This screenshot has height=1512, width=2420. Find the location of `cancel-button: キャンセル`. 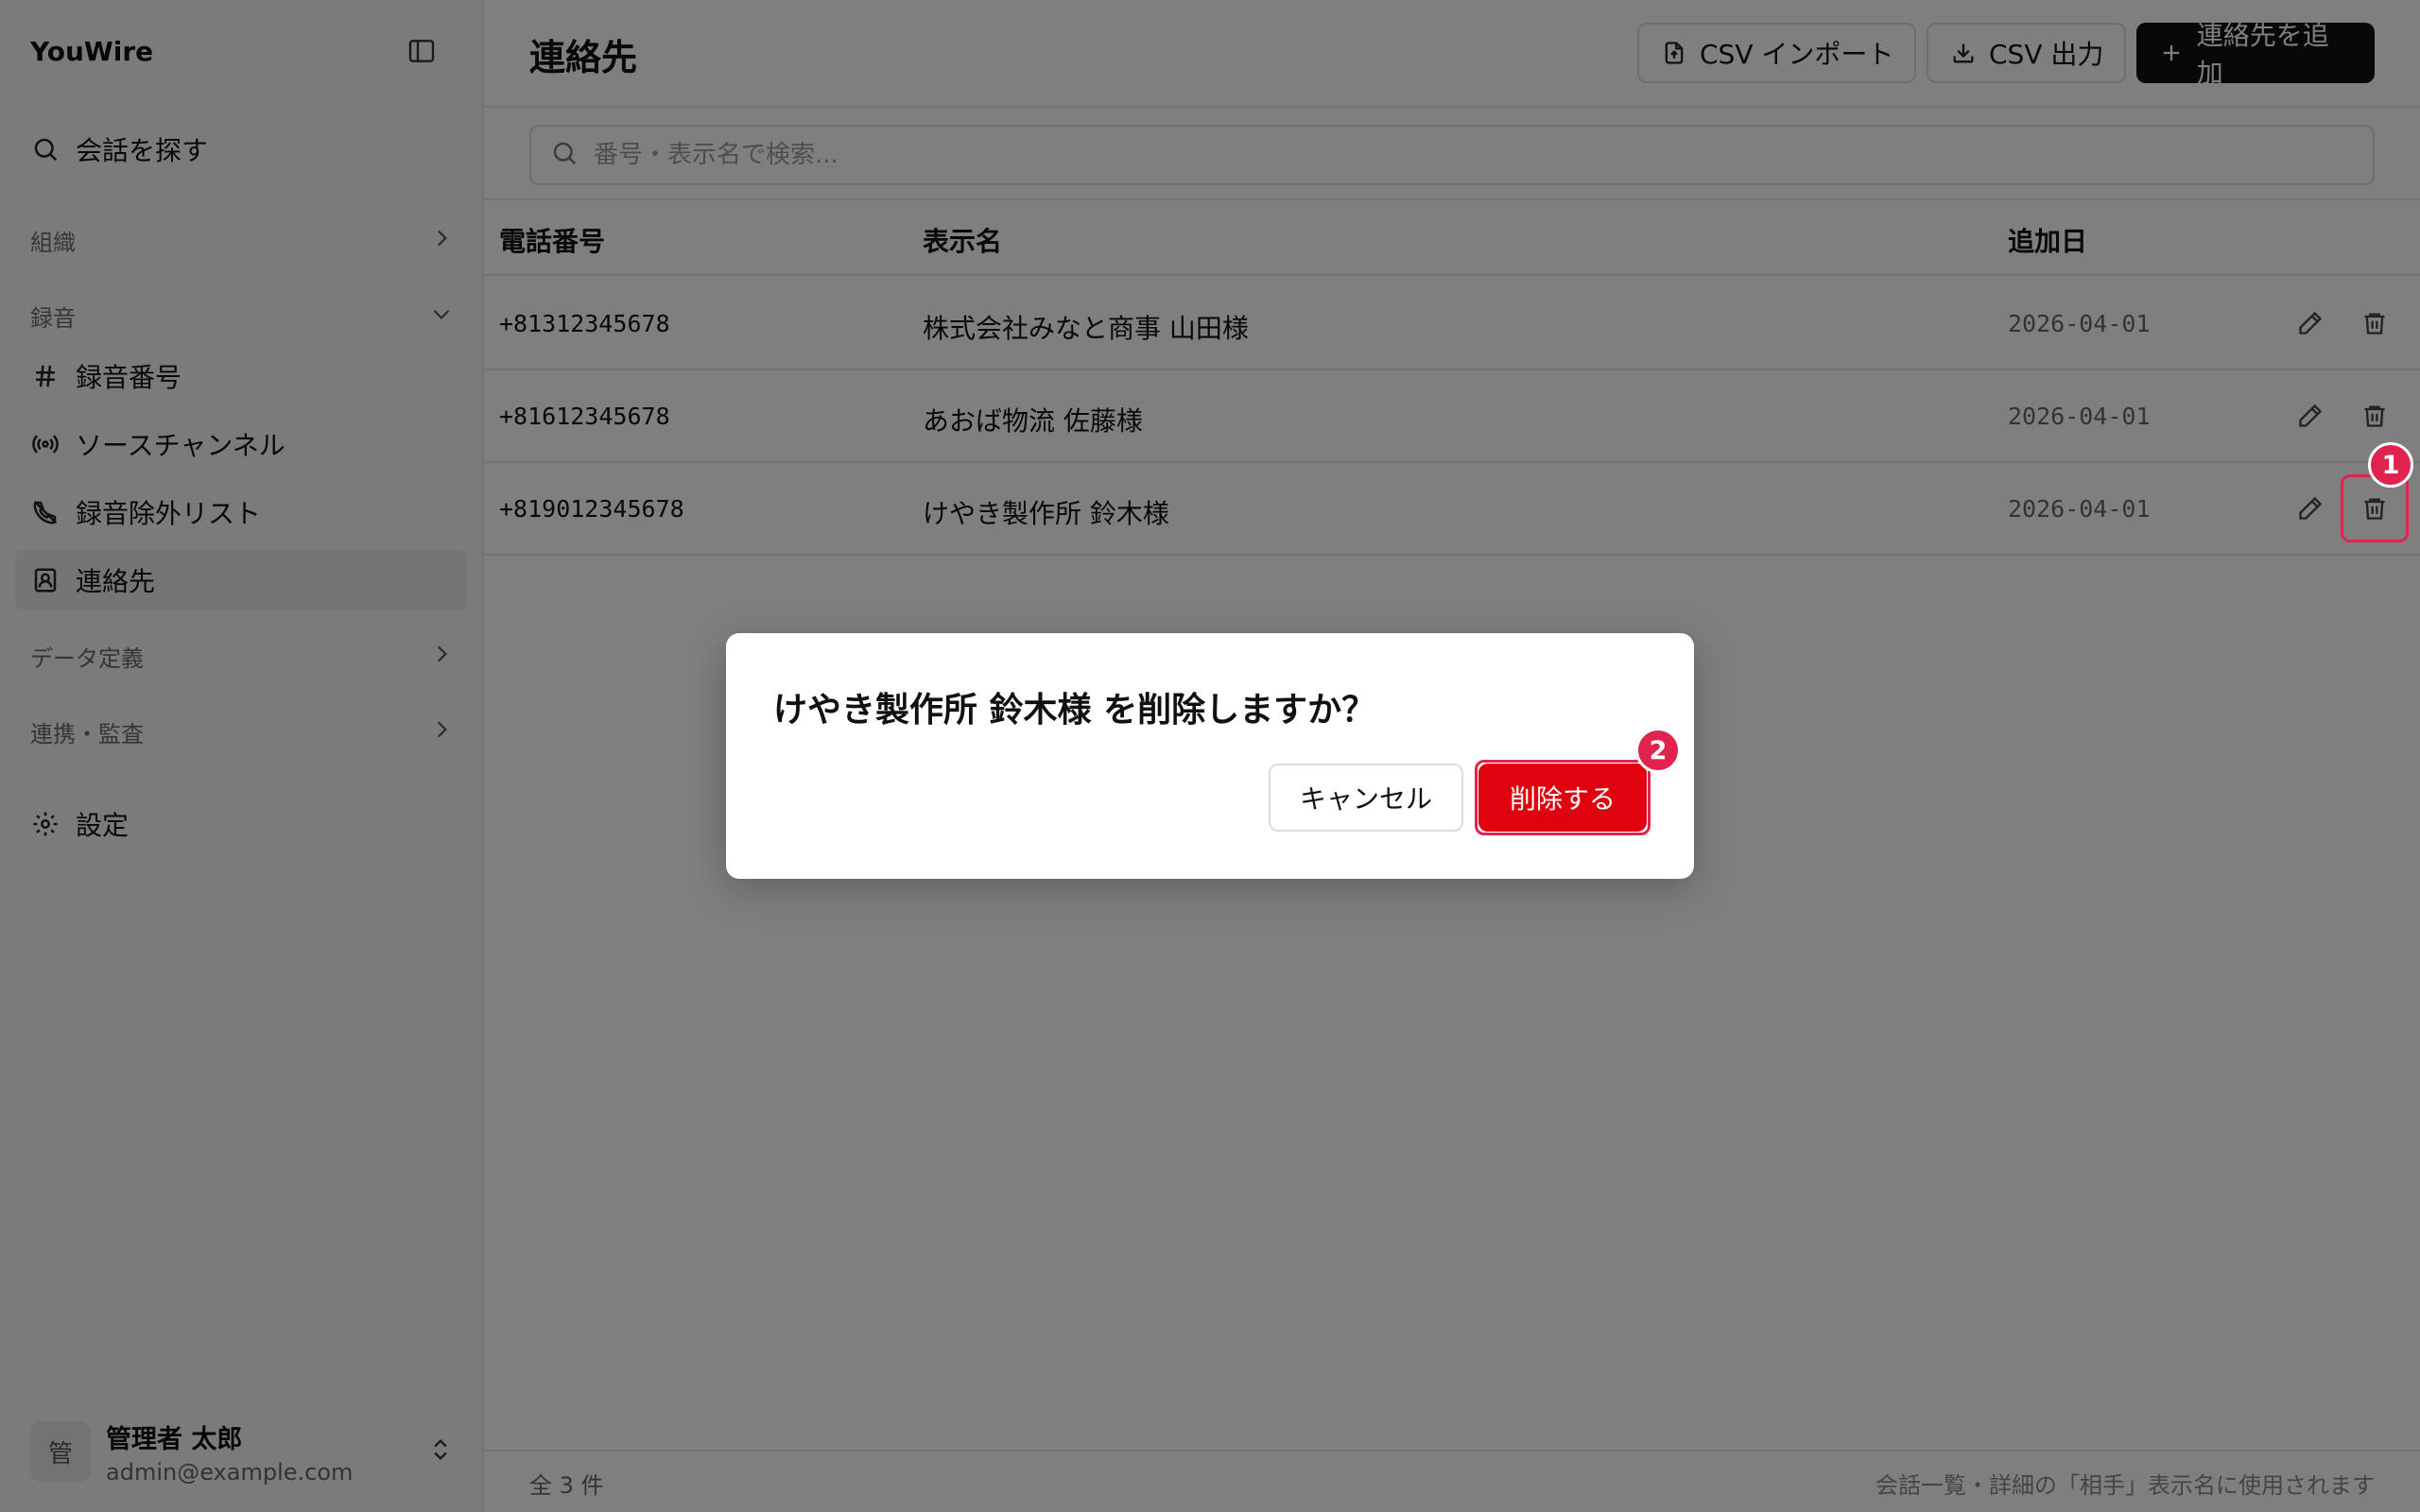

cancel-button: キャンセル is located at coordinates (1366, 798).